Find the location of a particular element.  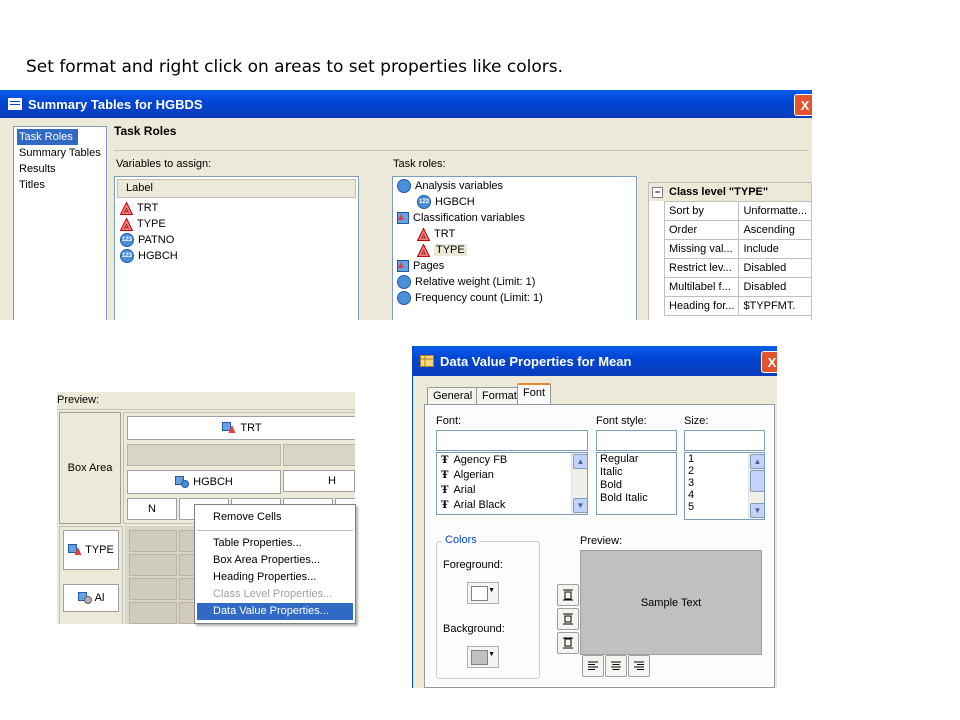

align-bottom-button is located at coordinates (568, 643).